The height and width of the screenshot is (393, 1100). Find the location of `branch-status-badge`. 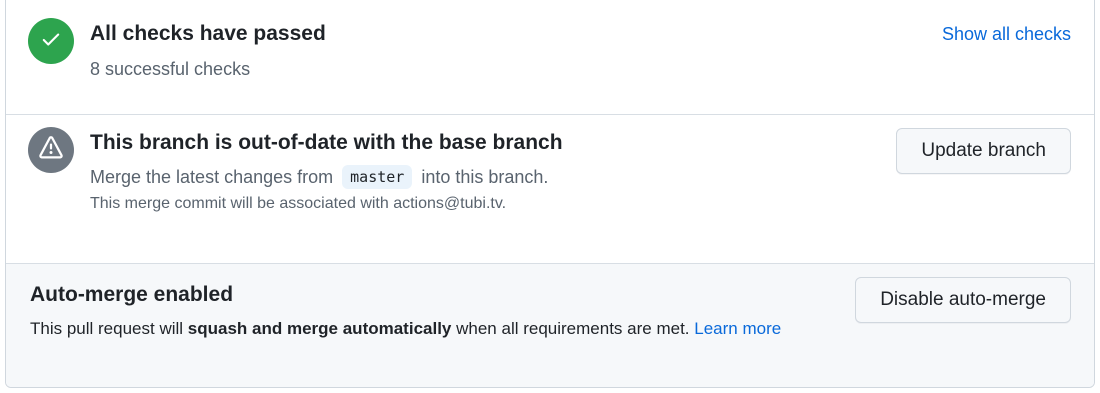

branch-status-badge is located at coordinates (51, 150).